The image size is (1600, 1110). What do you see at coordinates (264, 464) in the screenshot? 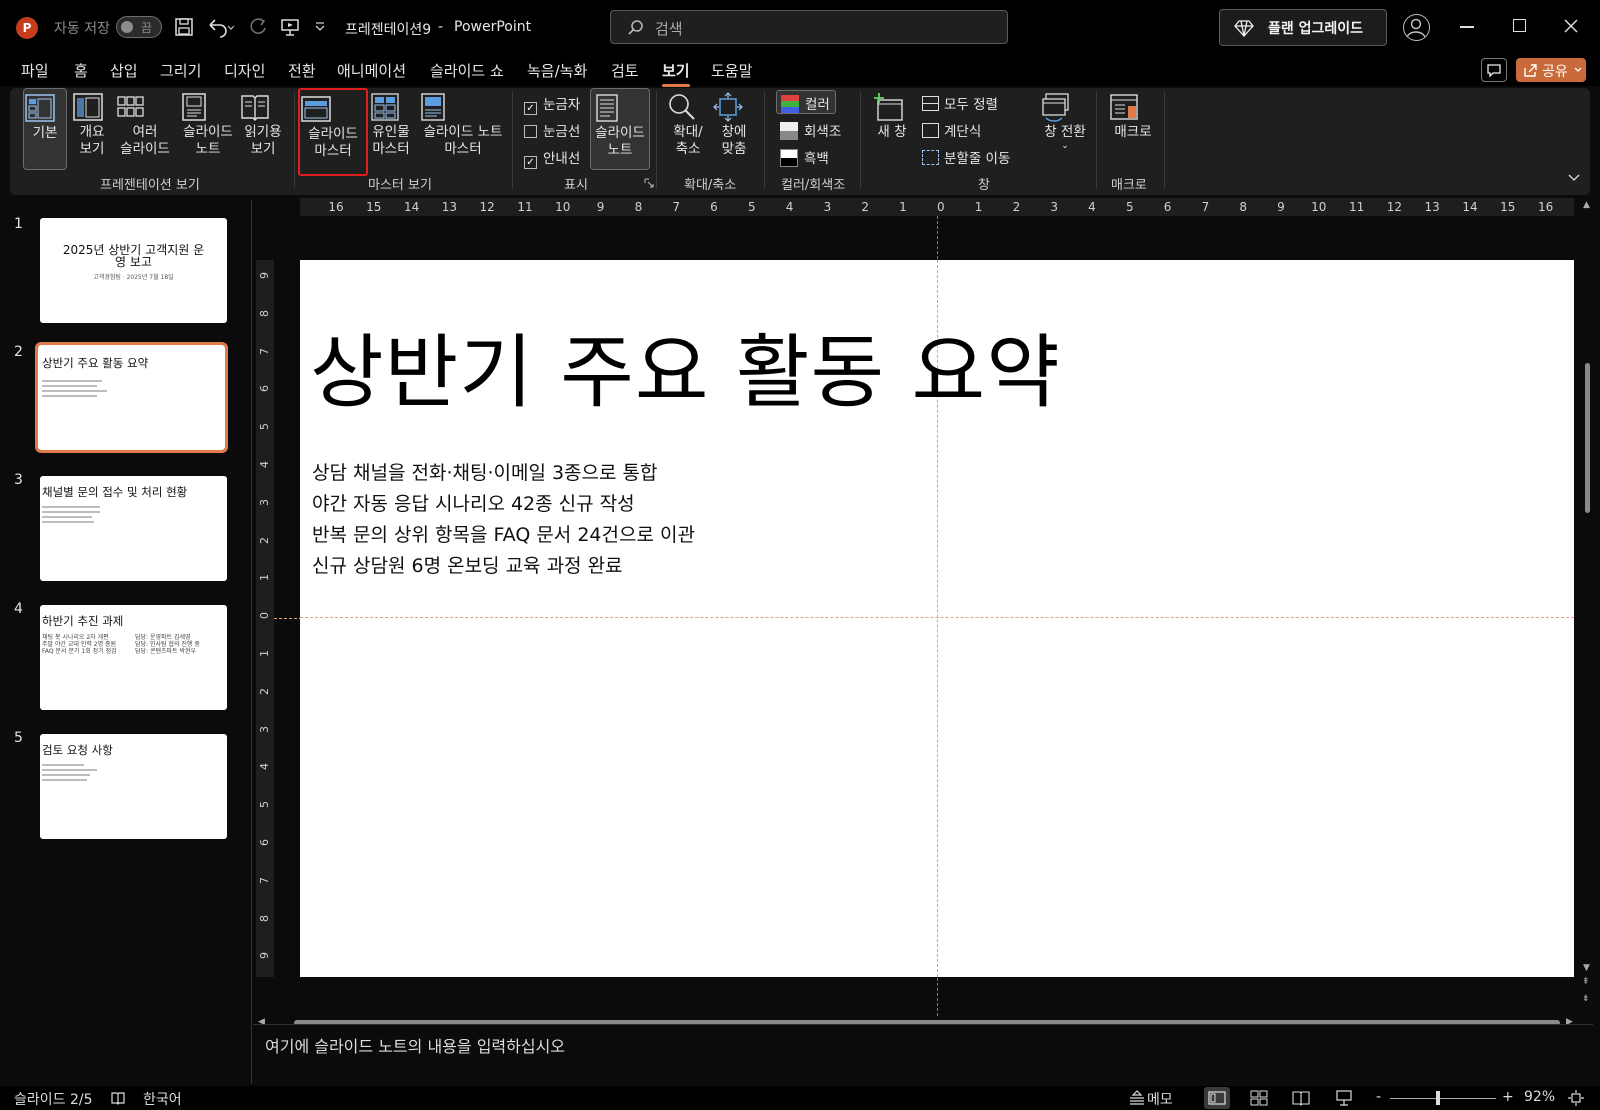
I see `ruler-tick-label: 4` at bounding box center [264, 464].